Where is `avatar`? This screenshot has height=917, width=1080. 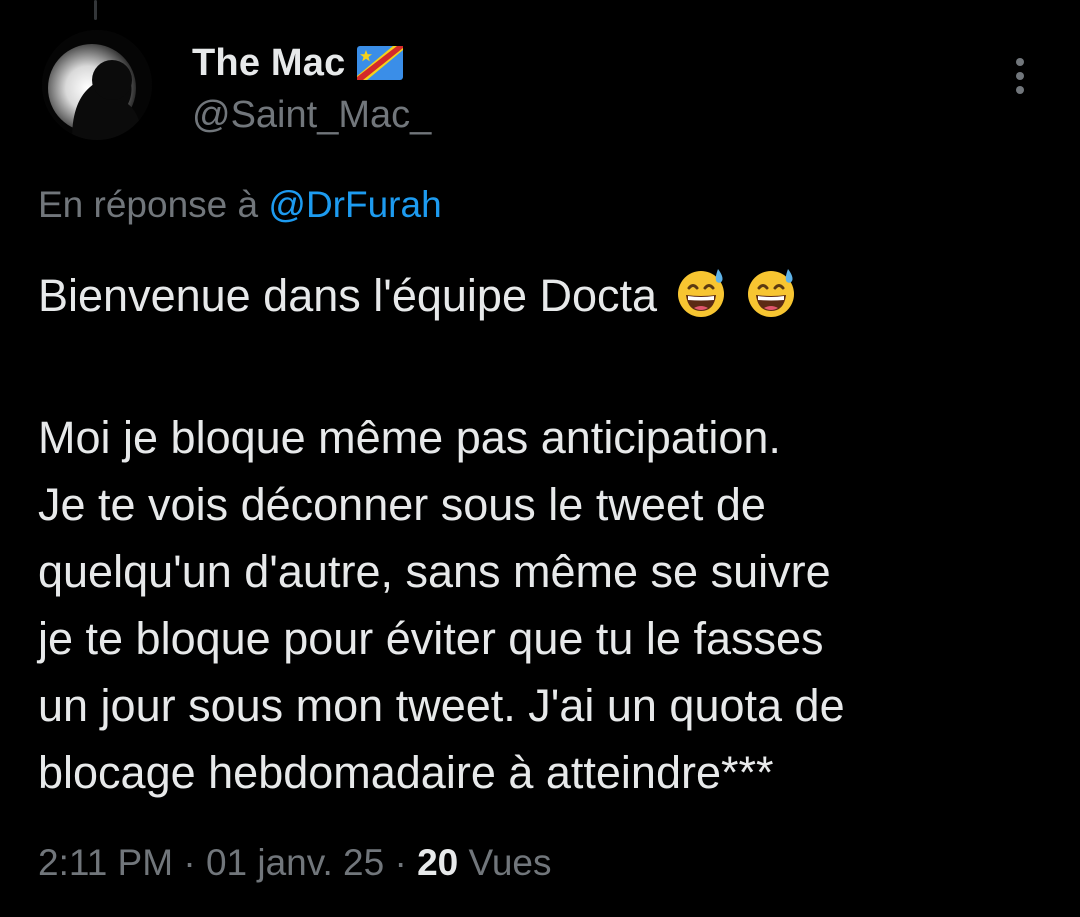 avatar is located at coordinates (97, 85).